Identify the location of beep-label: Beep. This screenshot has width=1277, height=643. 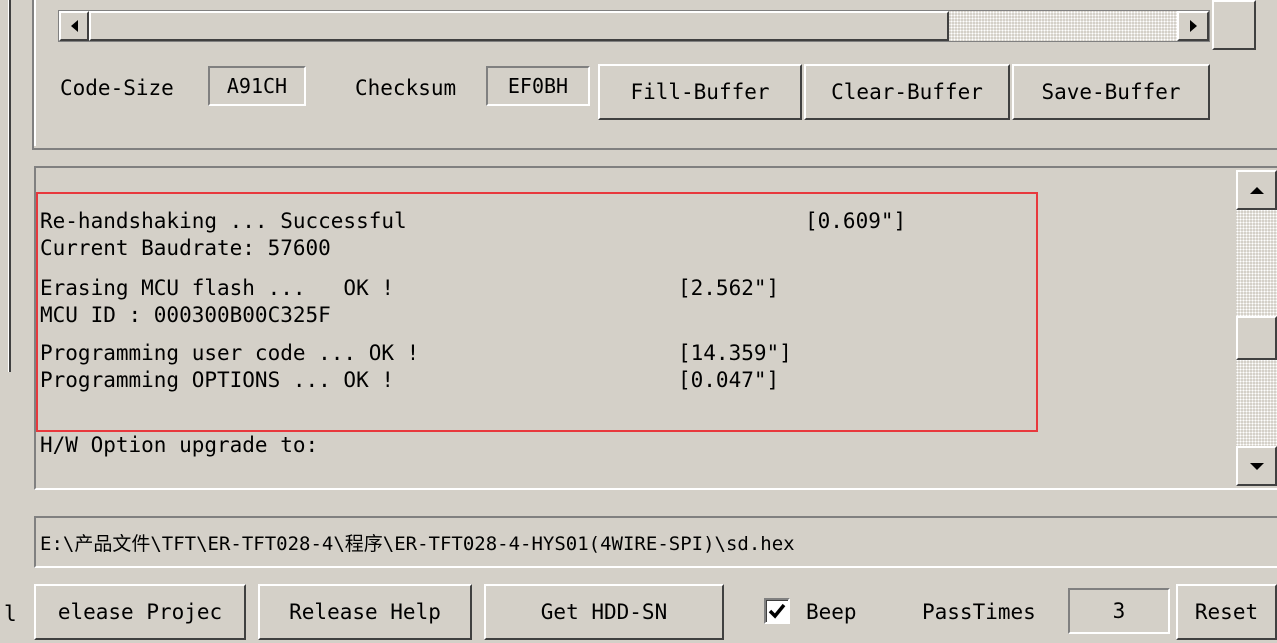
(831, 612).